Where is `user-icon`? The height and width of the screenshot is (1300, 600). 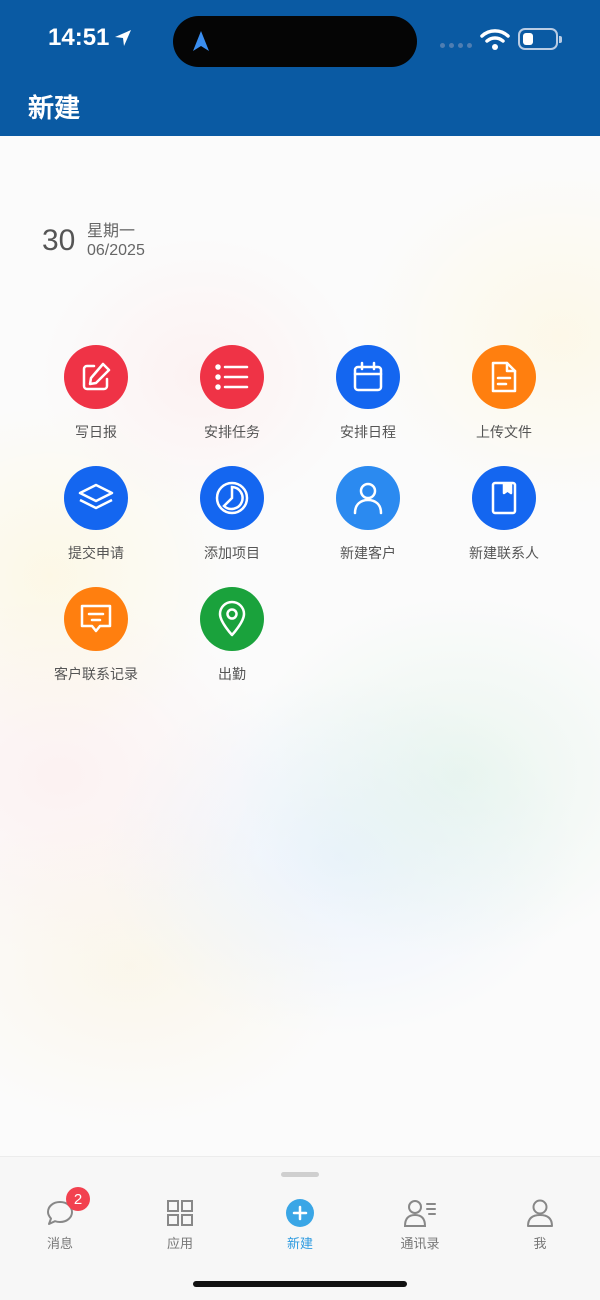
user-icon is located at coordinates (368, 498).